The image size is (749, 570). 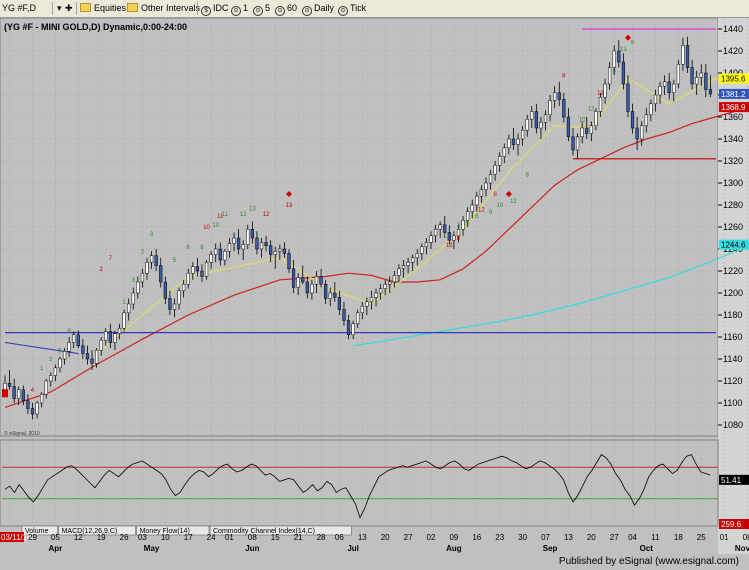 What do you see at coordinates (318, 9) in the screenshot?
I see `interval-daily-button: ⊙ Daily` at bounding box center [318, 9].